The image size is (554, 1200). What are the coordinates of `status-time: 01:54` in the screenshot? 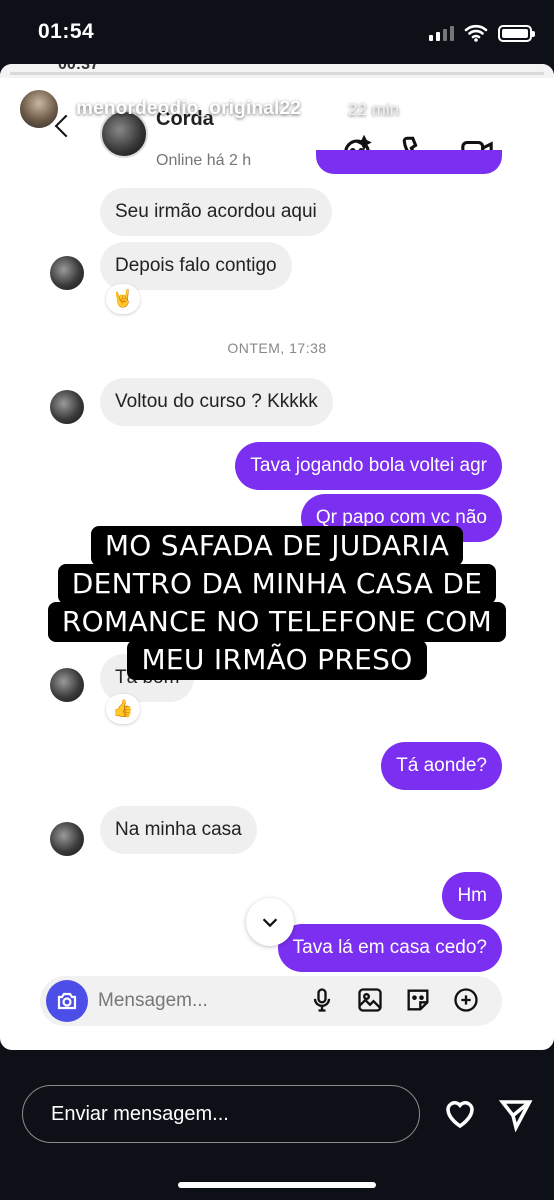 It's located at (66, 31).